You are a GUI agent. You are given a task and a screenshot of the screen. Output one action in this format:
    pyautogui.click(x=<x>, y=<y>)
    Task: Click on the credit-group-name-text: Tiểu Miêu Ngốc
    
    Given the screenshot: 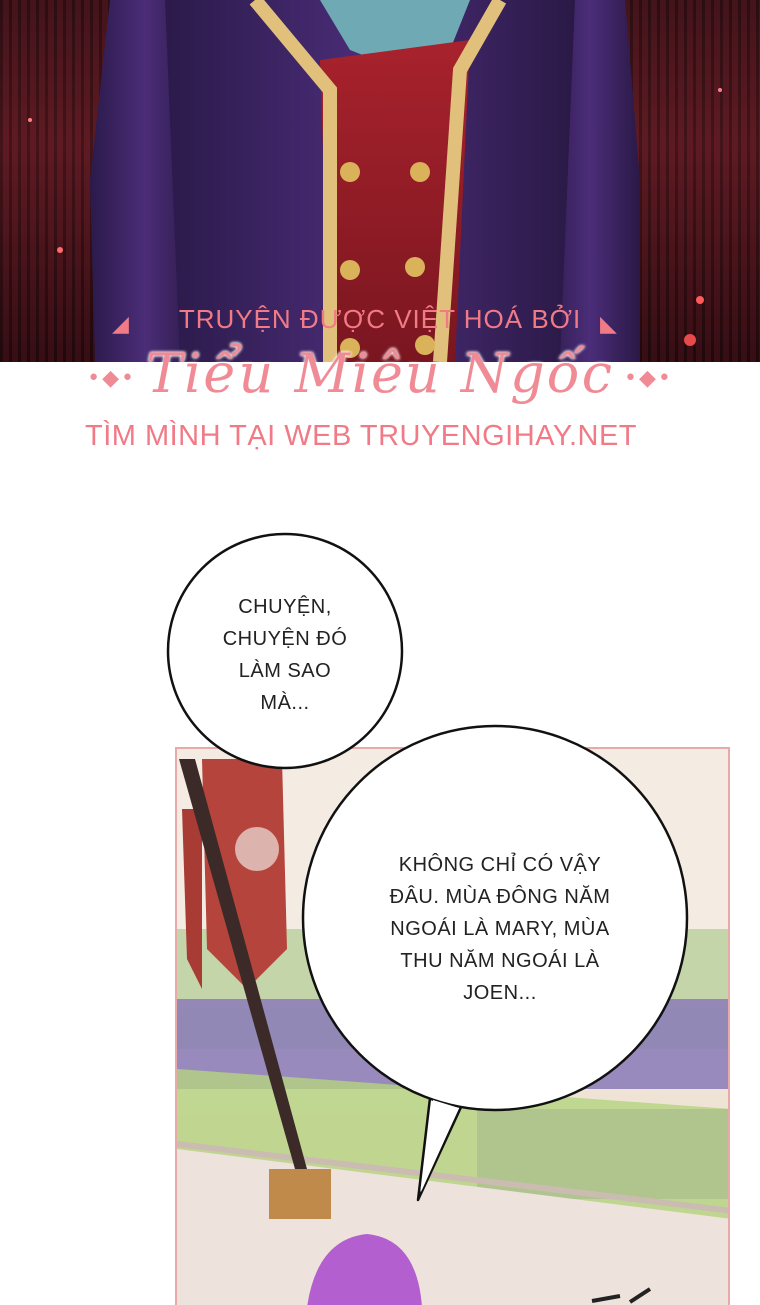 What is the action you would take?
    pyautogui.click(x=379, y=373)
    